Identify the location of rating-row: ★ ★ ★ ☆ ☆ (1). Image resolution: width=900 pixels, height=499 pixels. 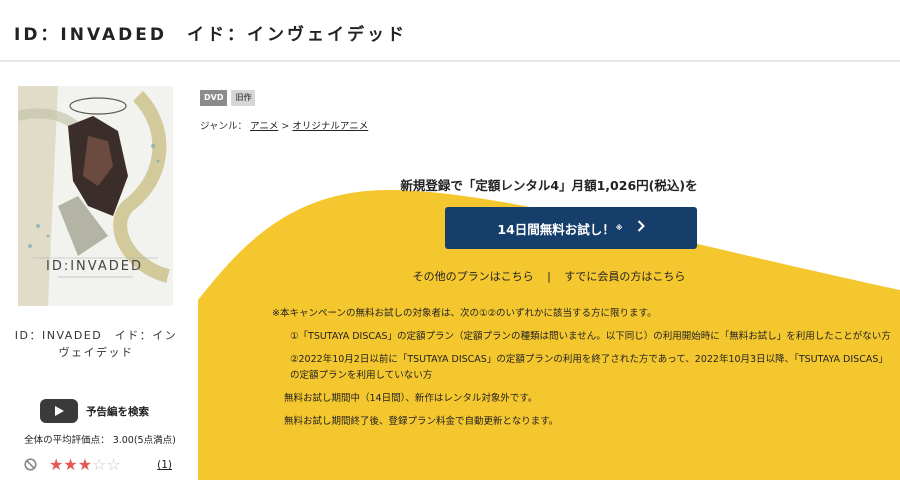
(98, 465).